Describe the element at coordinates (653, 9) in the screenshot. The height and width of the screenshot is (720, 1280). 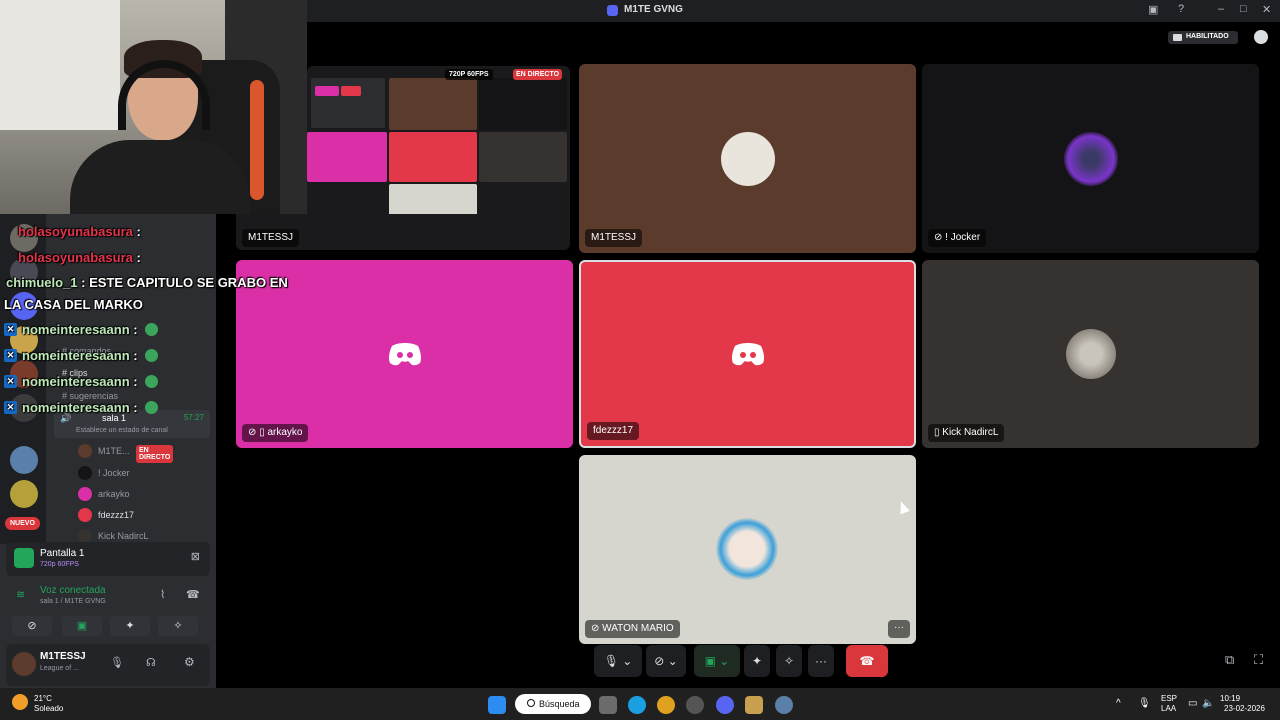
I see `window-title: M1TE GVNG` at that location.